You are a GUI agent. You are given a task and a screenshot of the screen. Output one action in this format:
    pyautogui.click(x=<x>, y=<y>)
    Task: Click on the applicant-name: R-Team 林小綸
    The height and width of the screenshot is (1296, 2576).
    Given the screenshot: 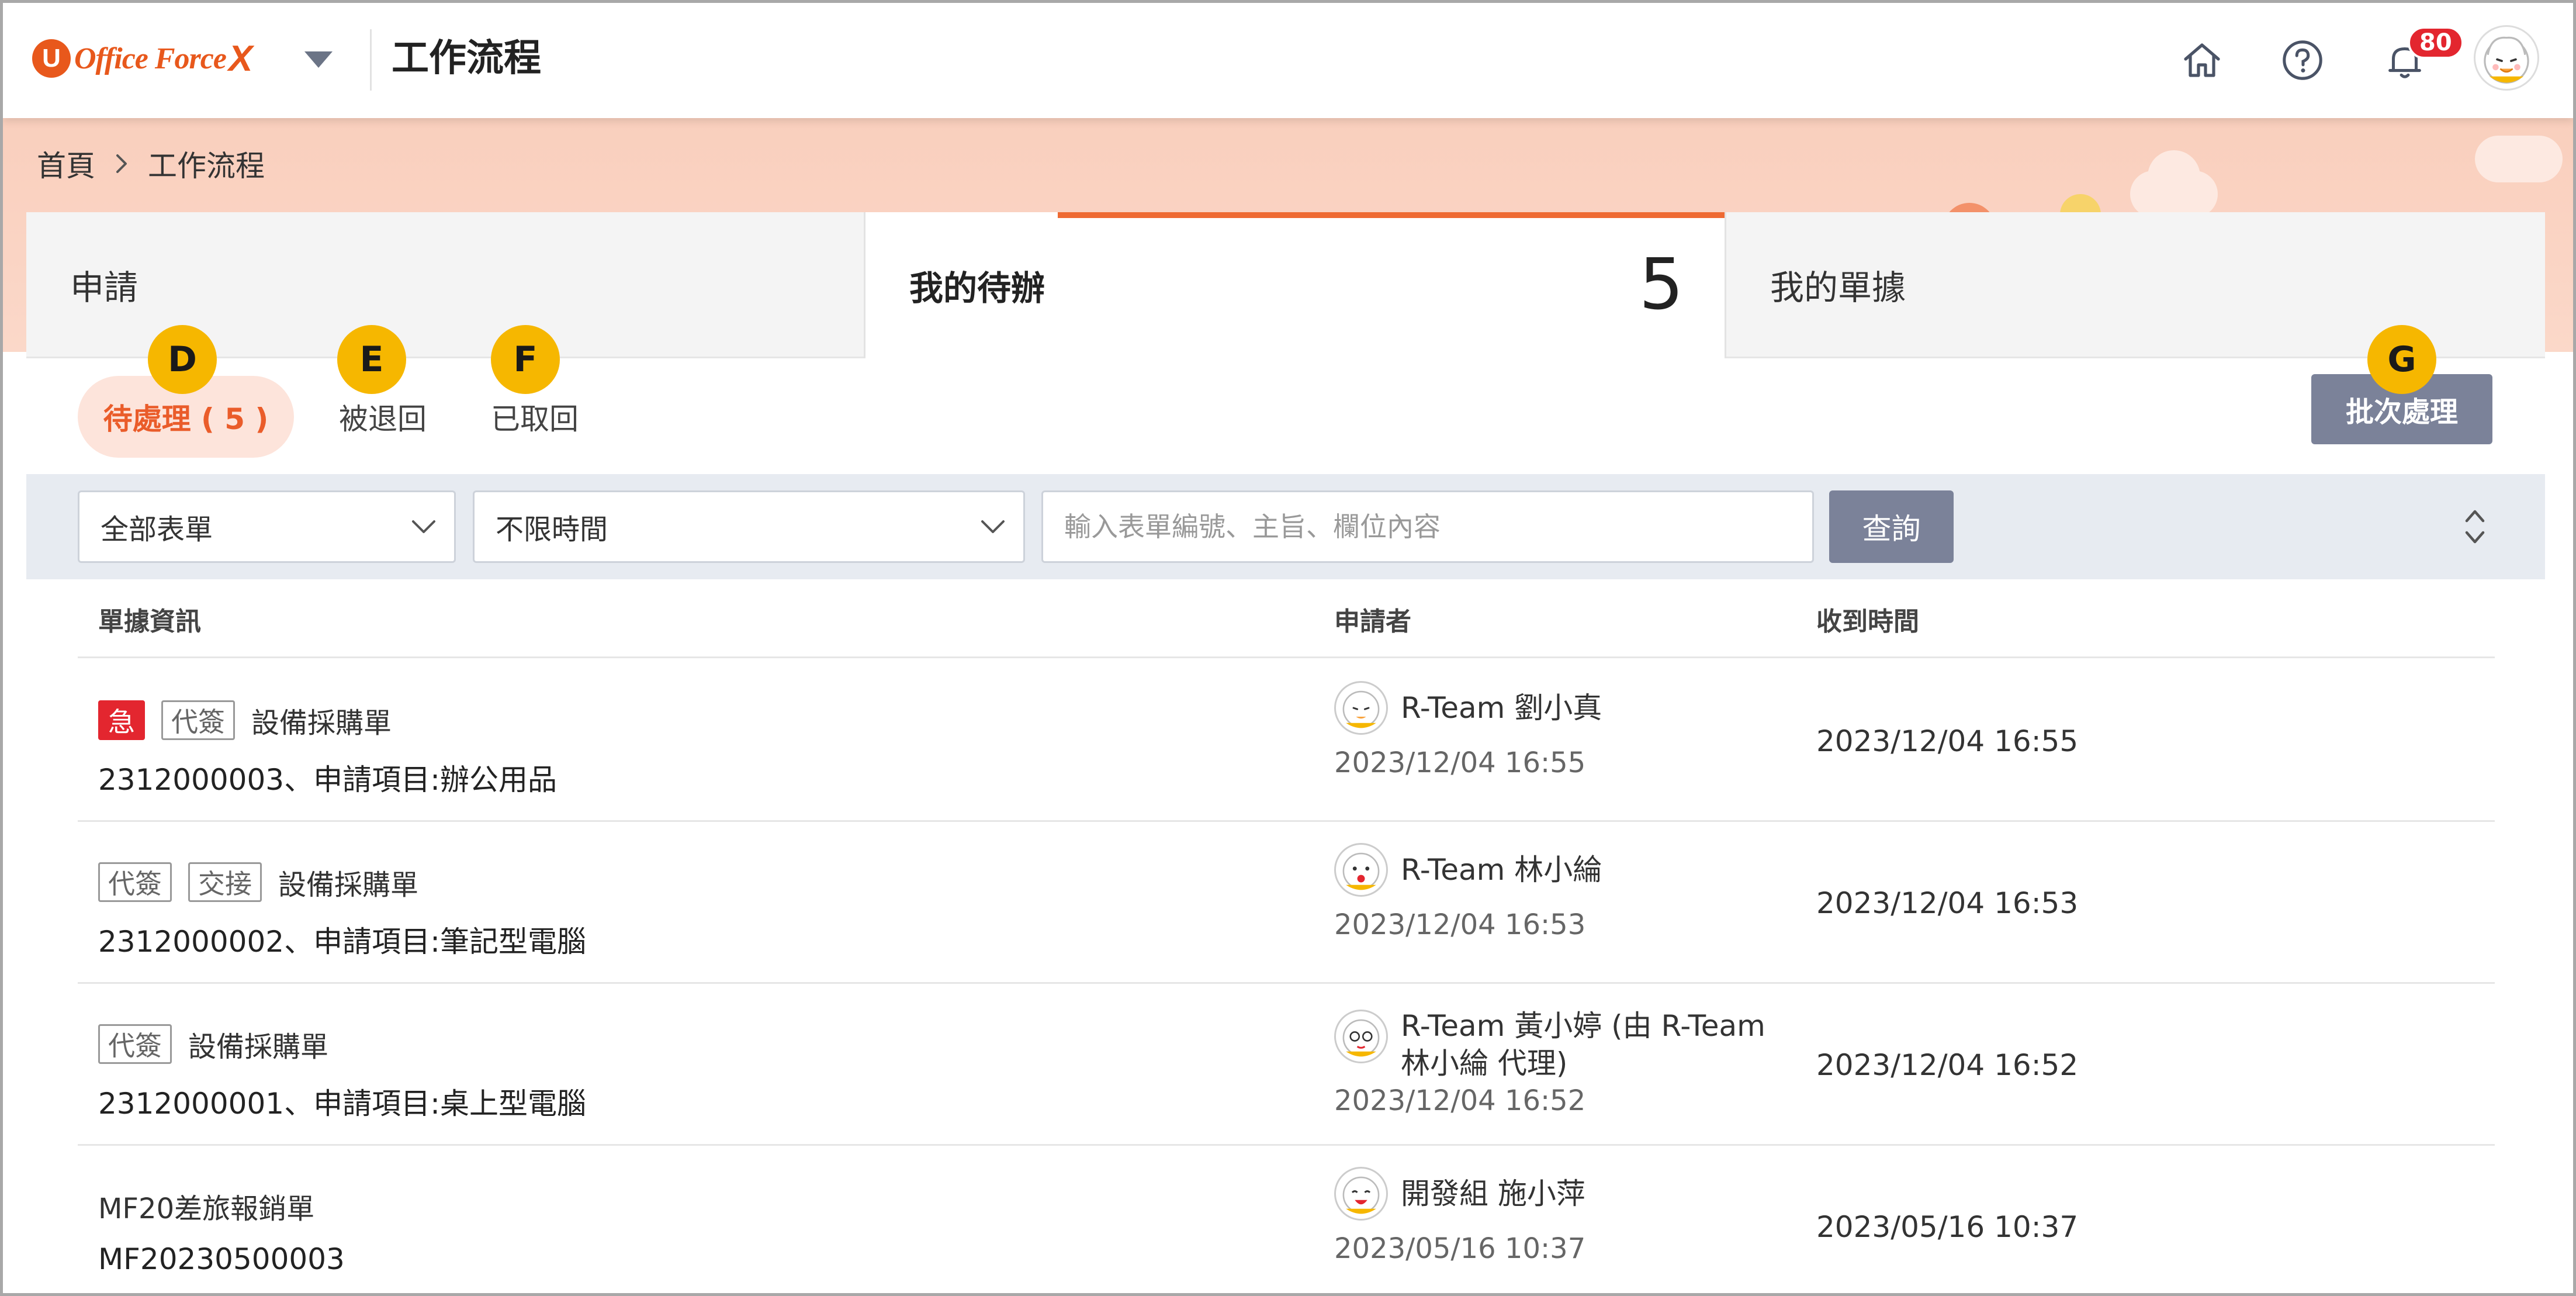 What is the action you would take?
    pyautogui.click(x=1501, y=870)
    